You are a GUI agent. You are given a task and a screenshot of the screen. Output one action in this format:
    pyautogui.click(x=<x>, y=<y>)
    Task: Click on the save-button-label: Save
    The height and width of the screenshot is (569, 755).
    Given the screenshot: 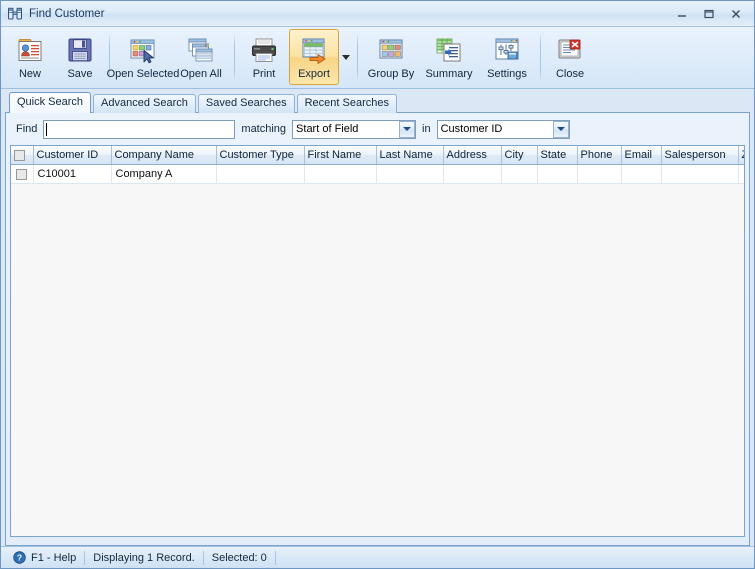 What is the action you would take?
    pyautogui.click(x=80, y=74)
    